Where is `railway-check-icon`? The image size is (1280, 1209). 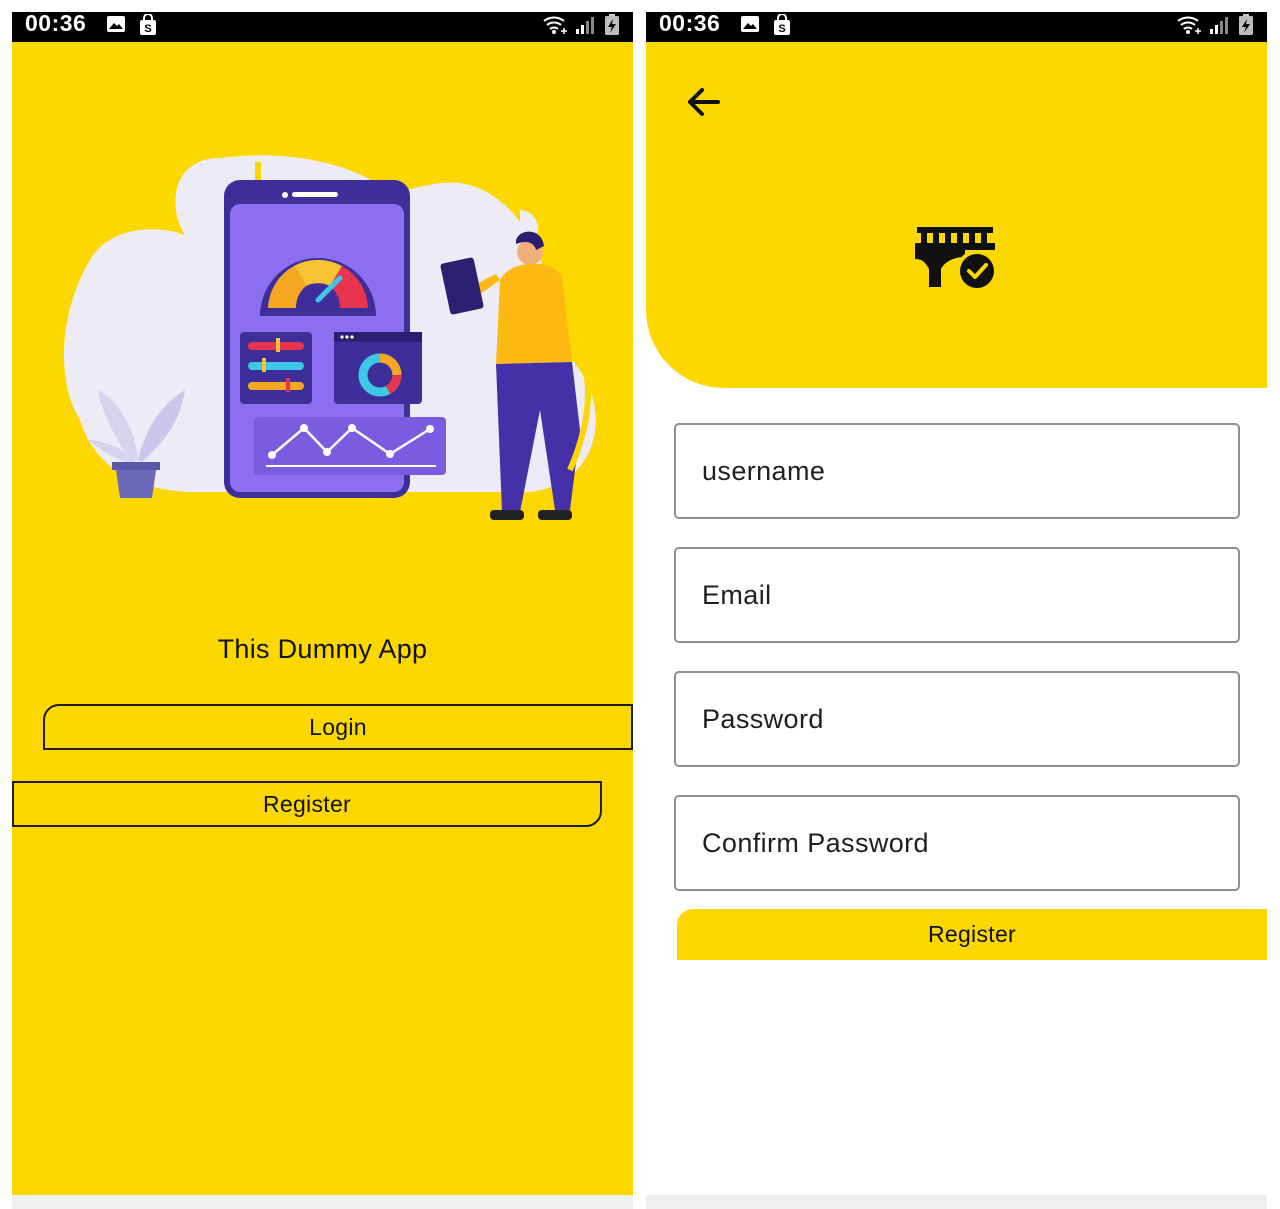 railway-check-icon is located at coordinates (956, 259).